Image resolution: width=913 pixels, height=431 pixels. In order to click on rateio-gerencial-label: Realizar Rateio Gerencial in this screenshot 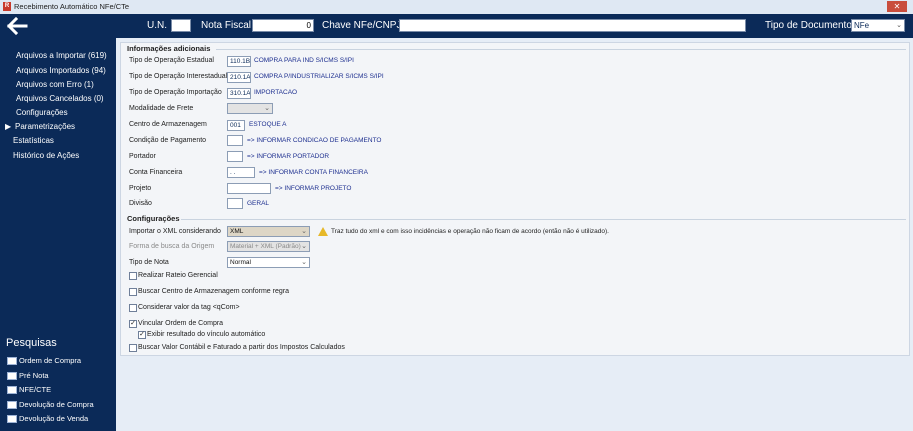, I will do `click(178, 275)`.